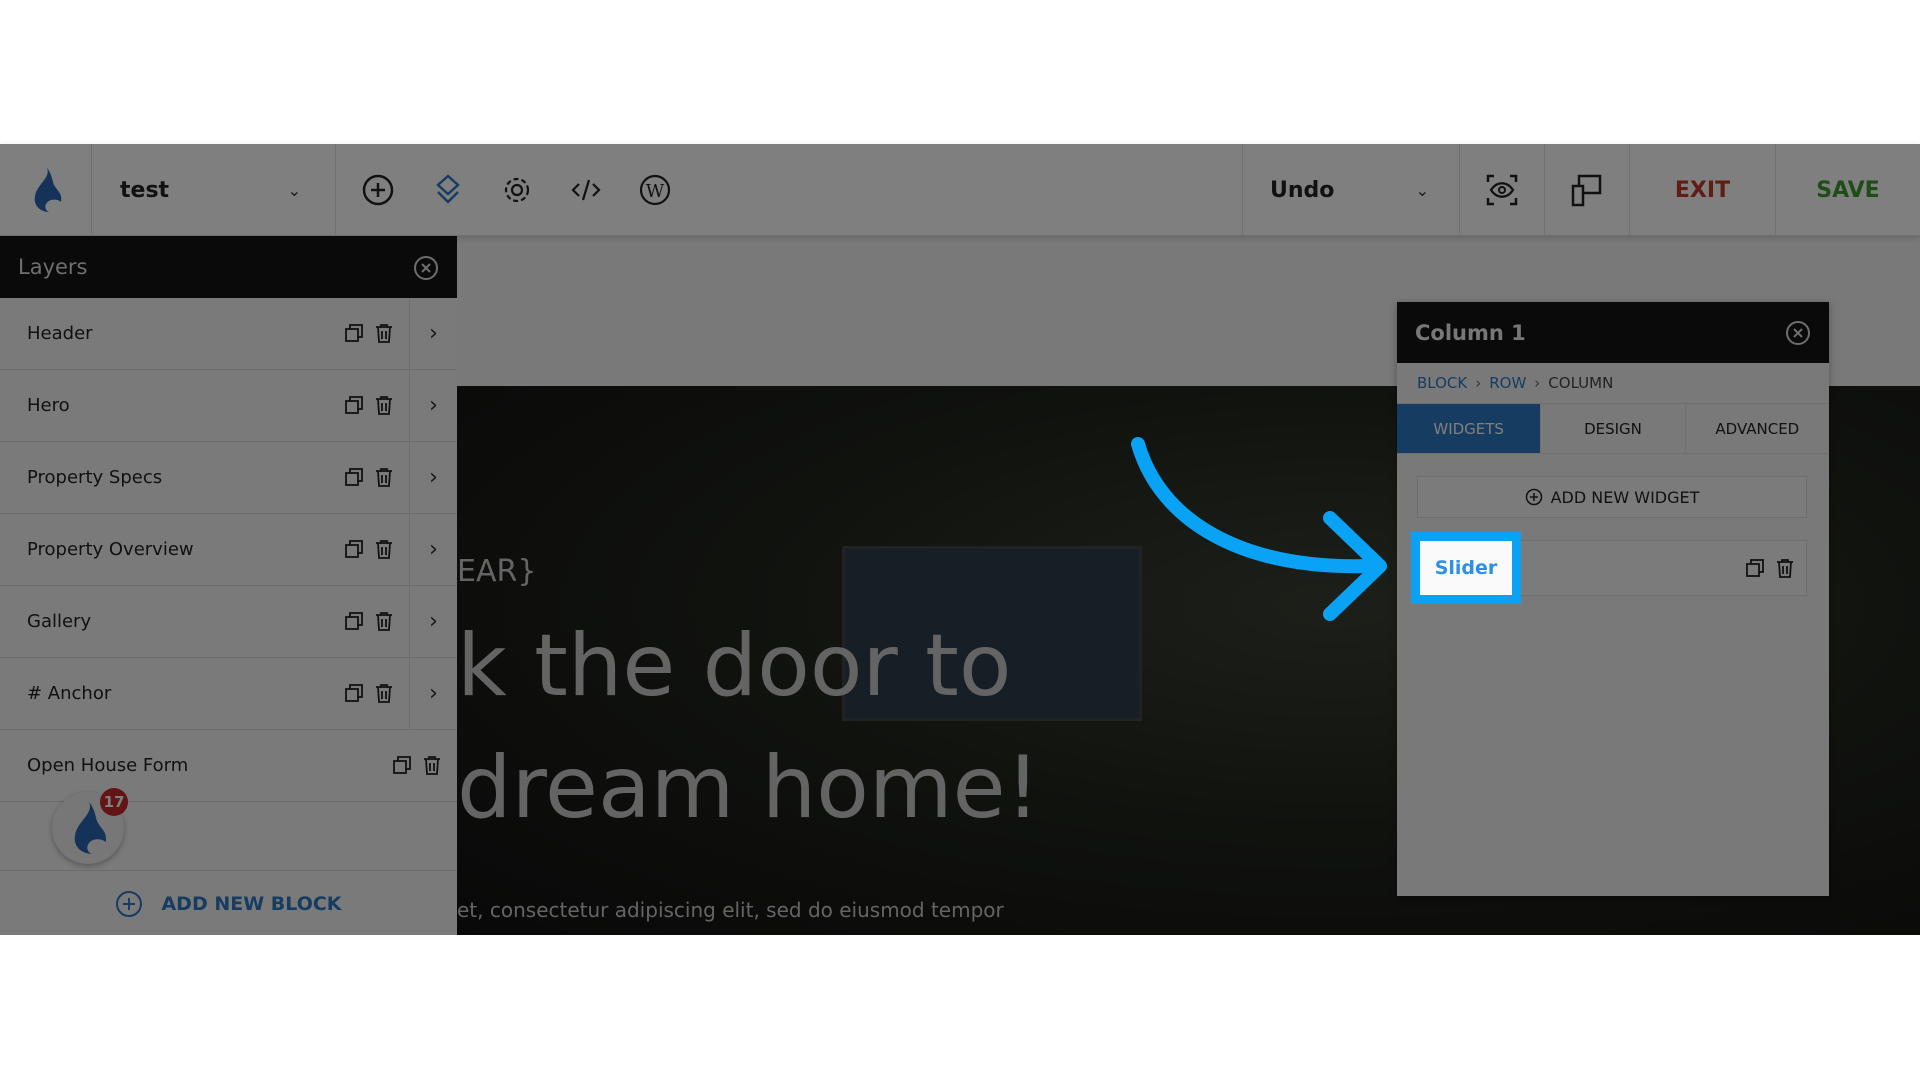 This screenshot has height=1080, width=1920. Describe the element at coordinates (1259, 529) in the screenshot. I see `pointer-arrow-icon` at that location.